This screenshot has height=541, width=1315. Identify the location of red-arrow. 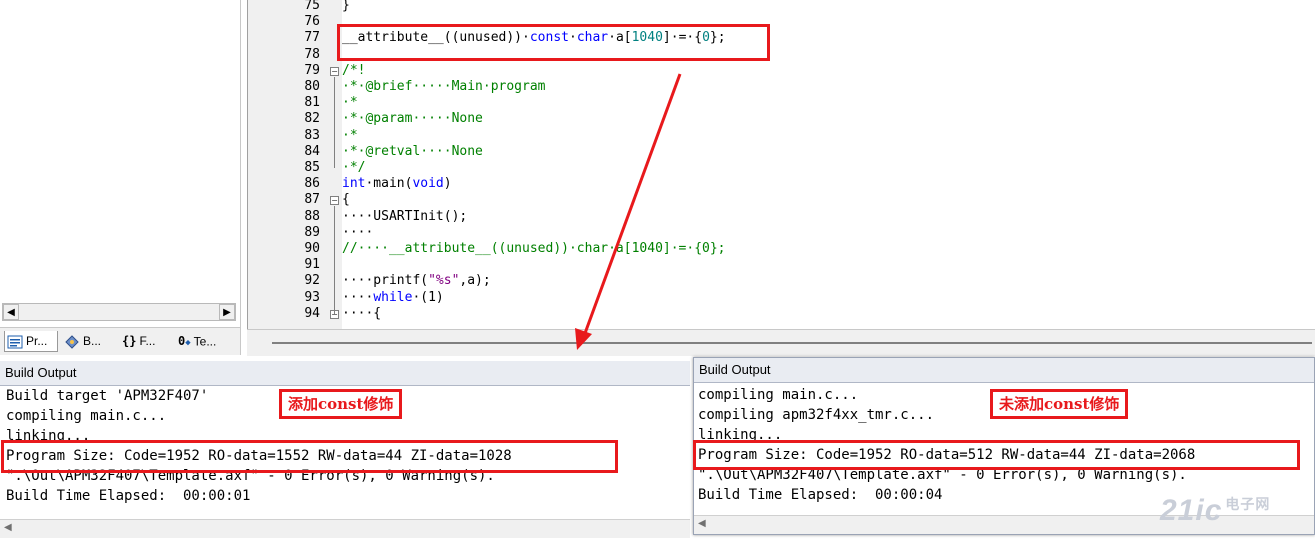
(628, 211).